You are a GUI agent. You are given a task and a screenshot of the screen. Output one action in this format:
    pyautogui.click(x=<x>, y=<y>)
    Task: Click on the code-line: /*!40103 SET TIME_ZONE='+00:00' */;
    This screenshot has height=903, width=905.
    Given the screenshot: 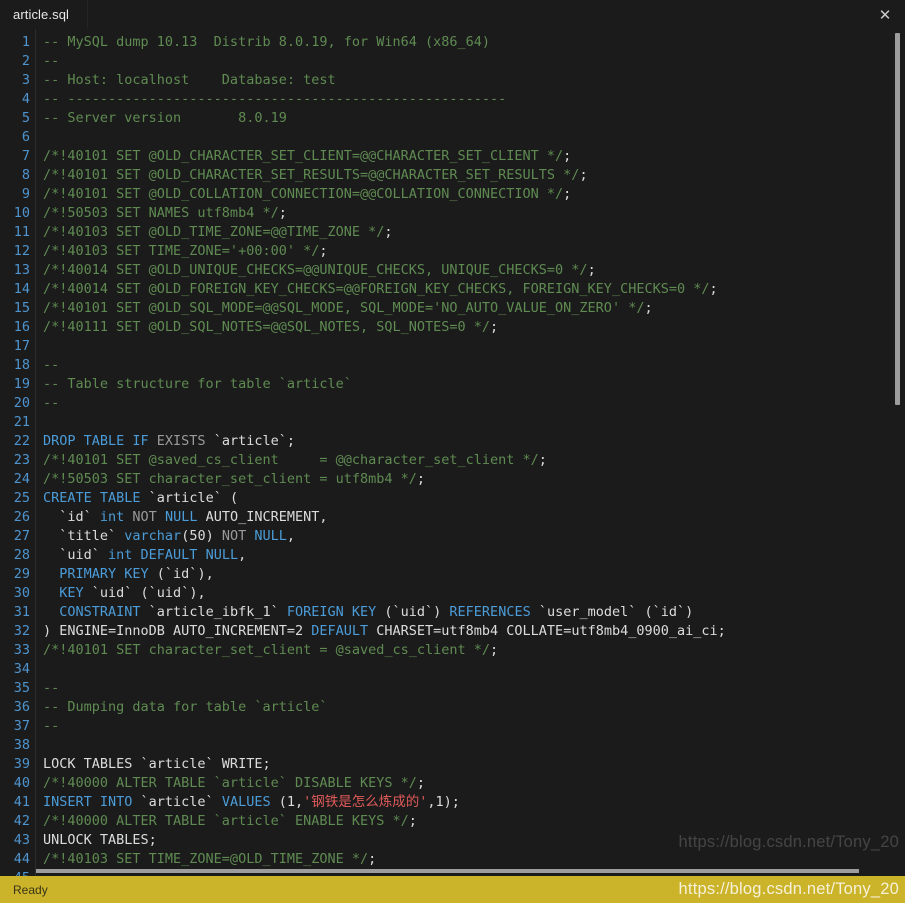 What is the action you would take?
    pyautogui.click(x=474, y=251)
    